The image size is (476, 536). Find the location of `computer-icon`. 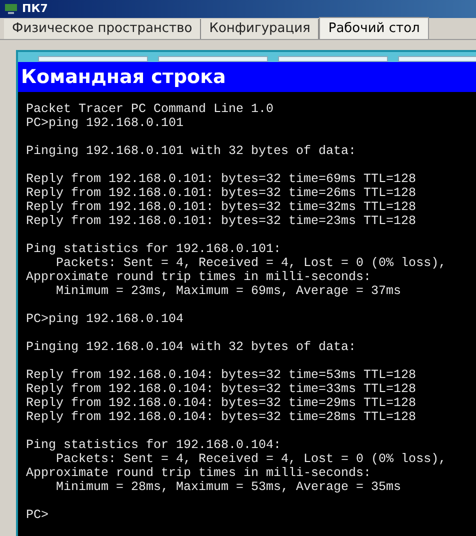

computer-icon is located at coordinates (11, 9).